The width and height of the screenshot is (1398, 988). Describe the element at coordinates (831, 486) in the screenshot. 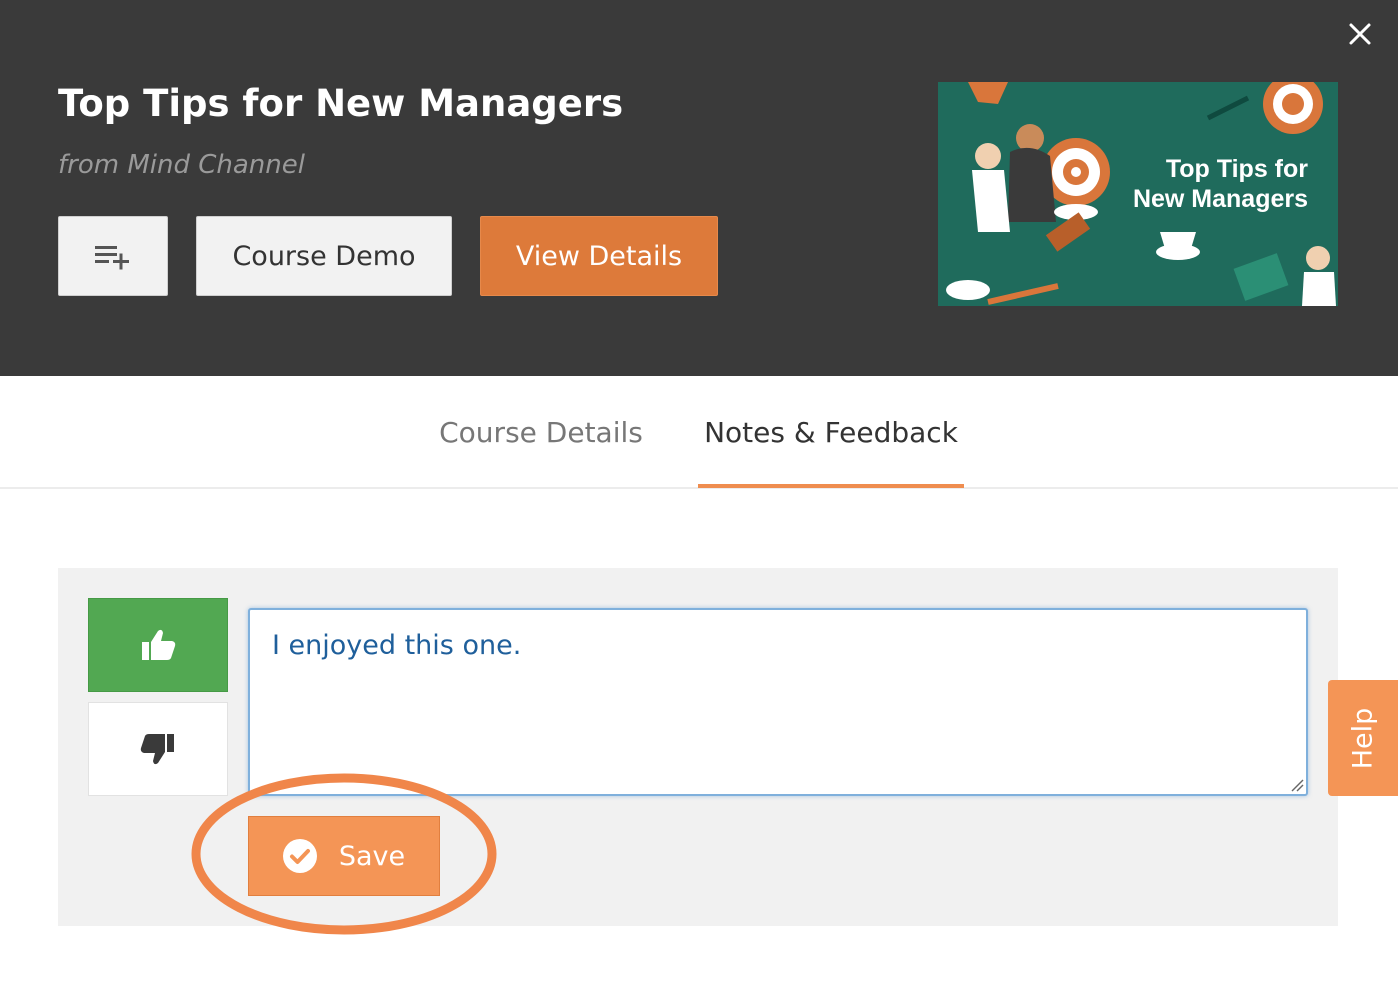

I see `active-tab-indicator` at that location.